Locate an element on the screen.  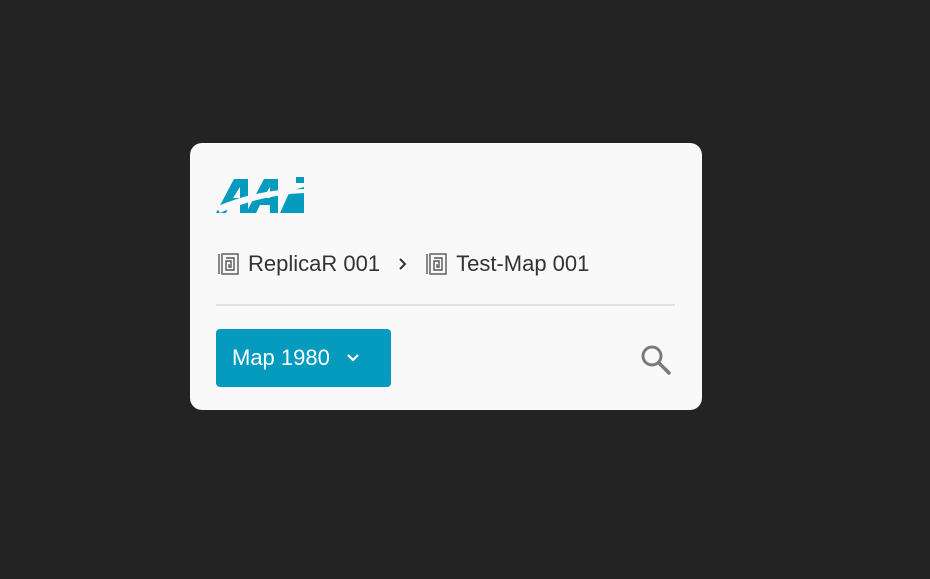
breadcrumb: ReplicaR 001 Test-Map 001 is located at coordinates (402, 264).